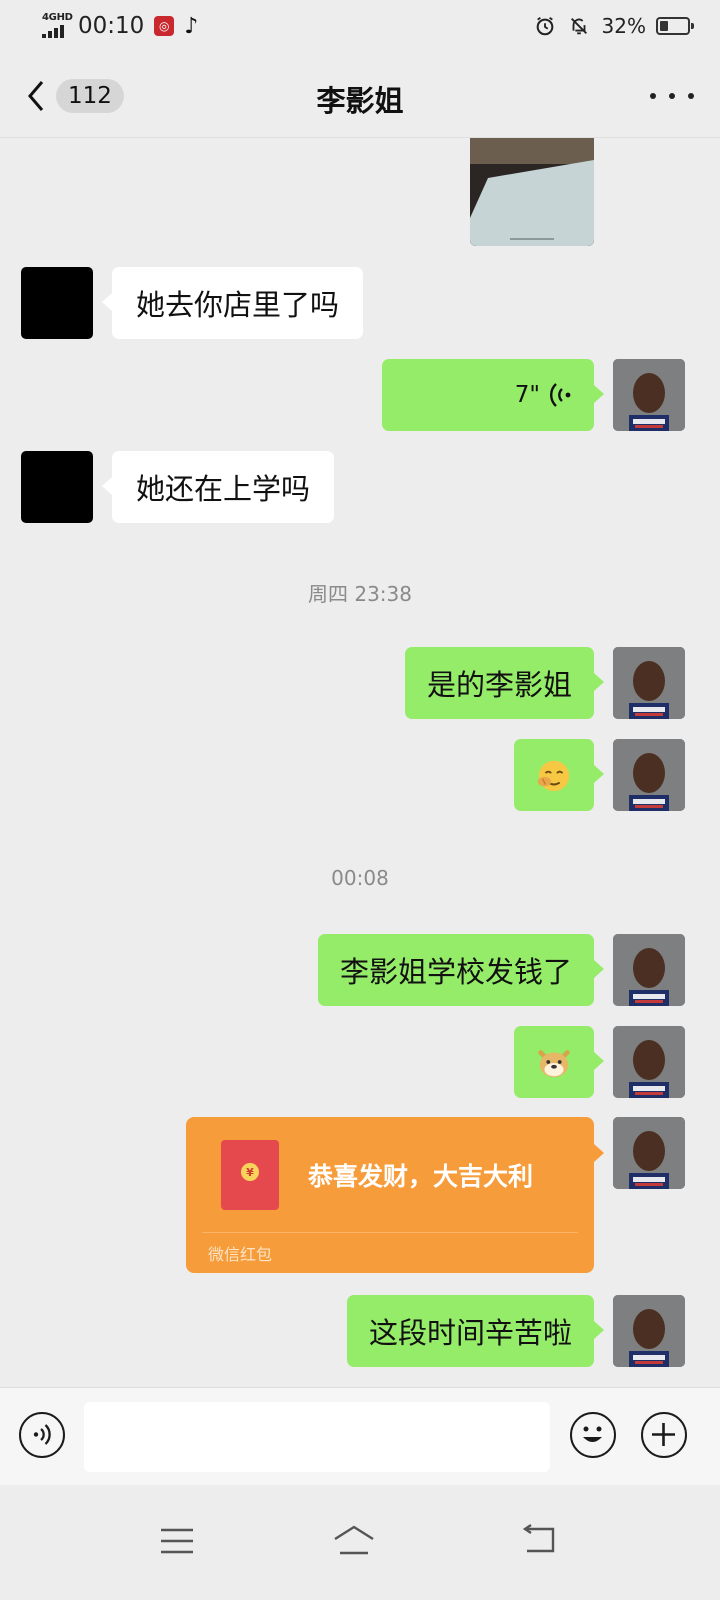  What do you see at coordinates (539, 1541) in the screenshot?
I see `back-icon` at bounding box center [539, 1541].